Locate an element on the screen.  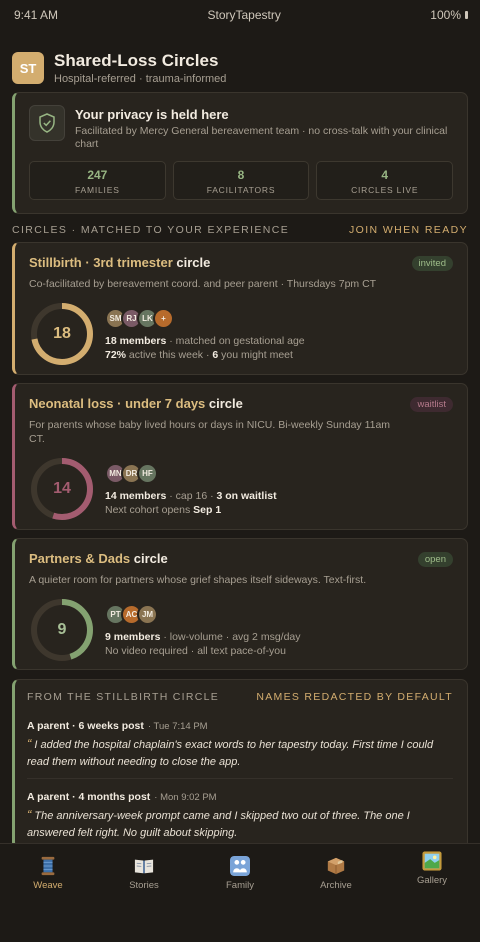
page-subtitle: Hospital-referred · trauma-informed is located at coordinates (140, 79).